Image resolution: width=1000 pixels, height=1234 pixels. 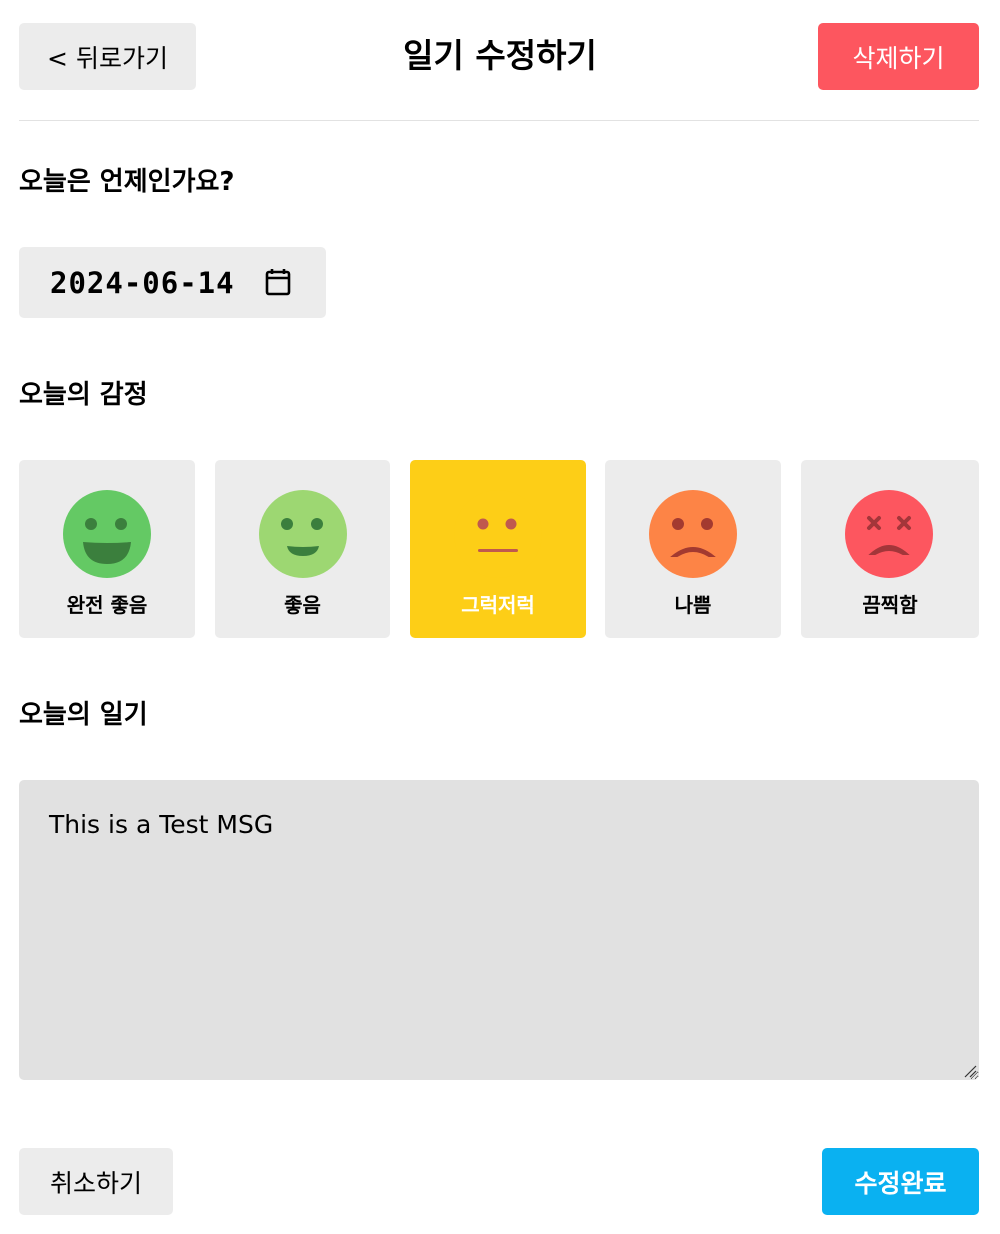 What do you see at coordinates (107, 534) in the screenshot?
I see `very-happy-face-icon` at bounding box center [107, 534].